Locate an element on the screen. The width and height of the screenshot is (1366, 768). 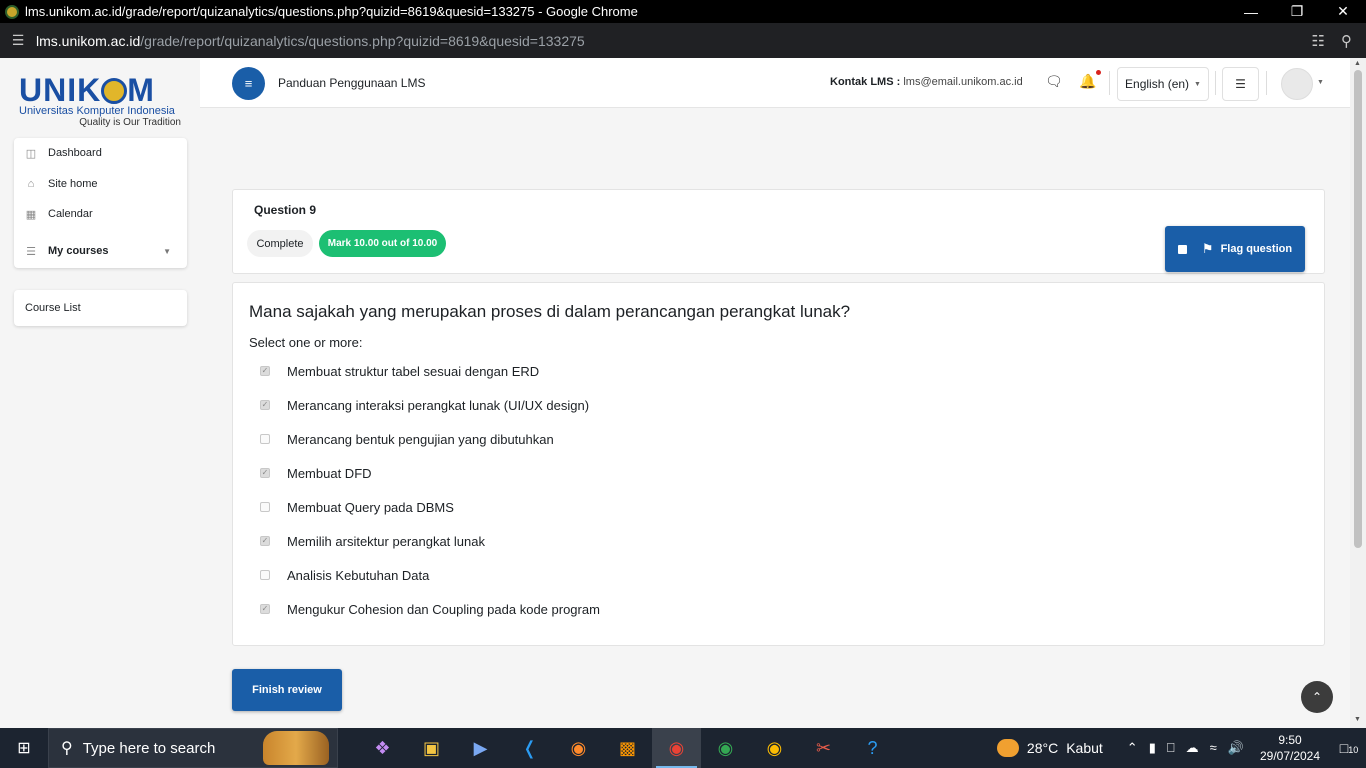
zoom-icon: ⚲ is located at coordinates (1346, 41).